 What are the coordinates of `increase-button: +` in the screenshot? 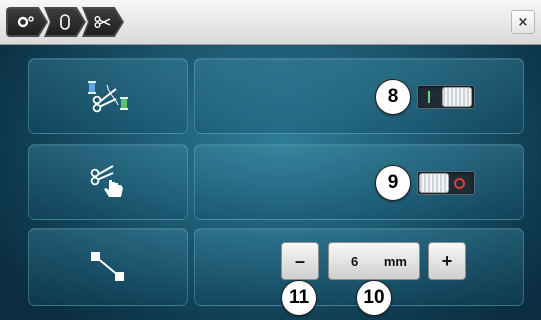 It's located at (447, 261).